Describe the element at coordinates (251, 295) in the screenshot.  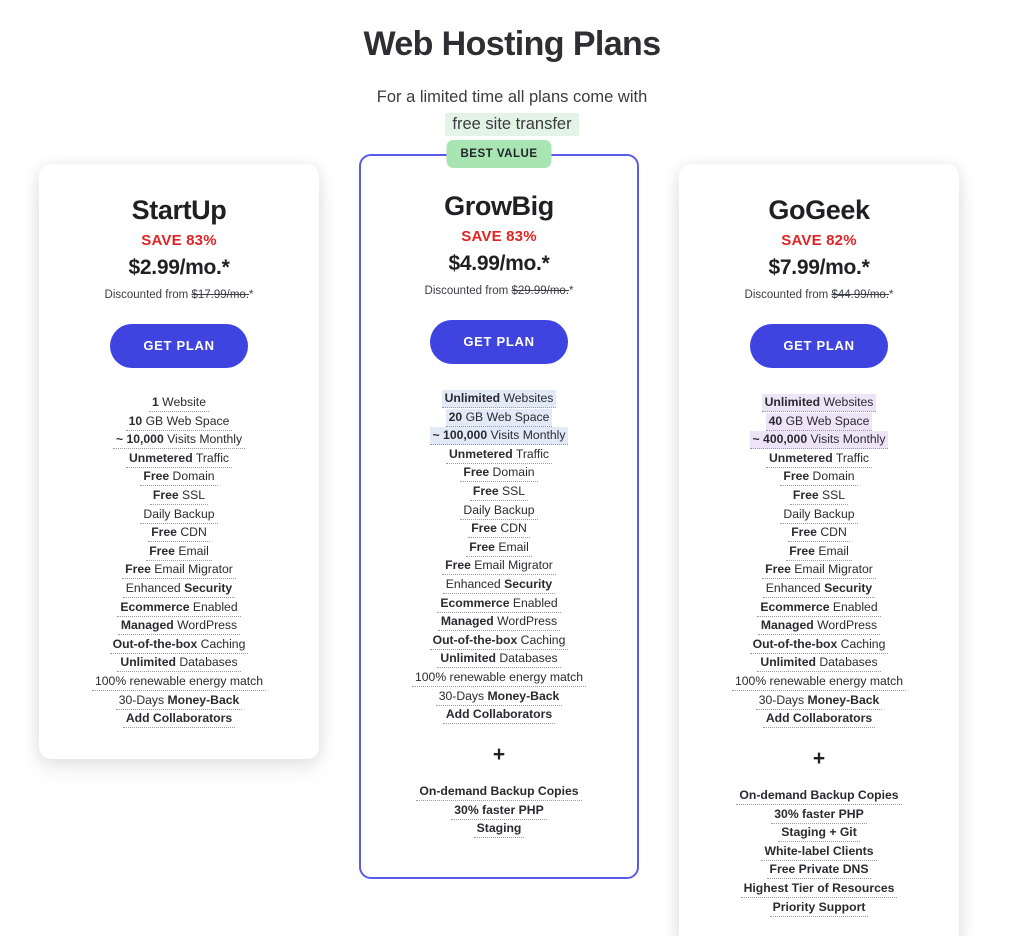
I see `discount-suffix: *` at that location.